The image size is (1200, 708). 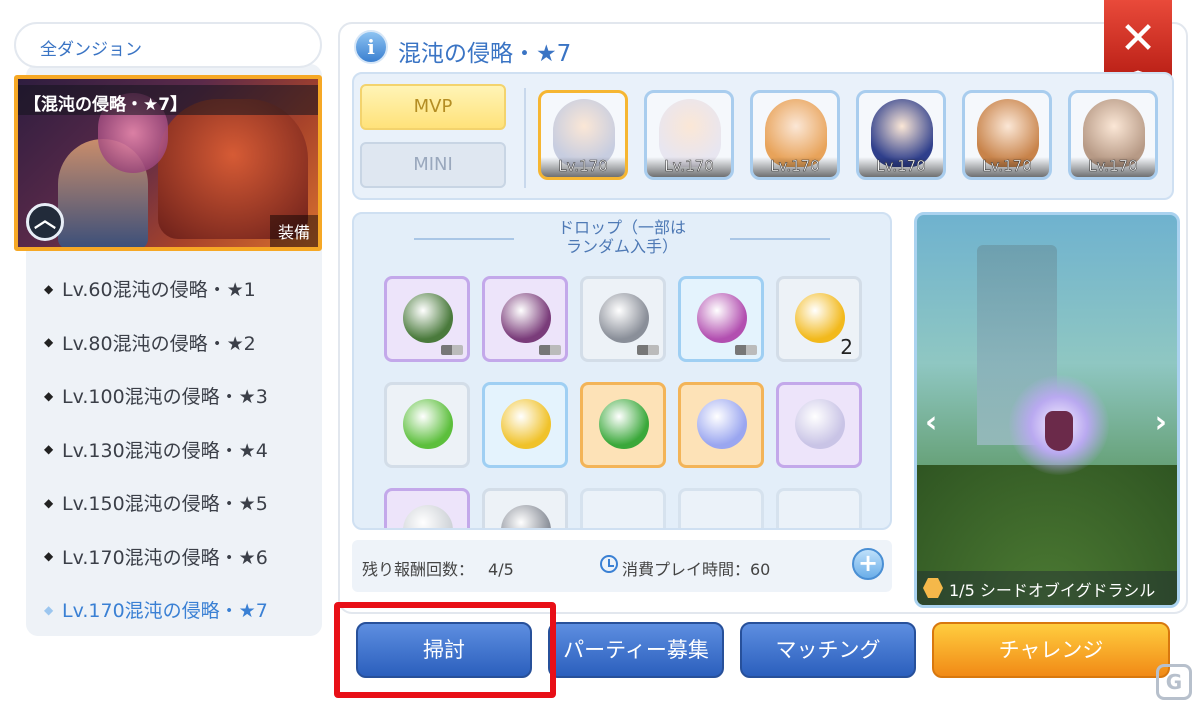 What do you see at coordinates (621, 227) in the screenshot?
I see `drops-header-line1: ドロップ（一部は` at bounding box center [621, 227].